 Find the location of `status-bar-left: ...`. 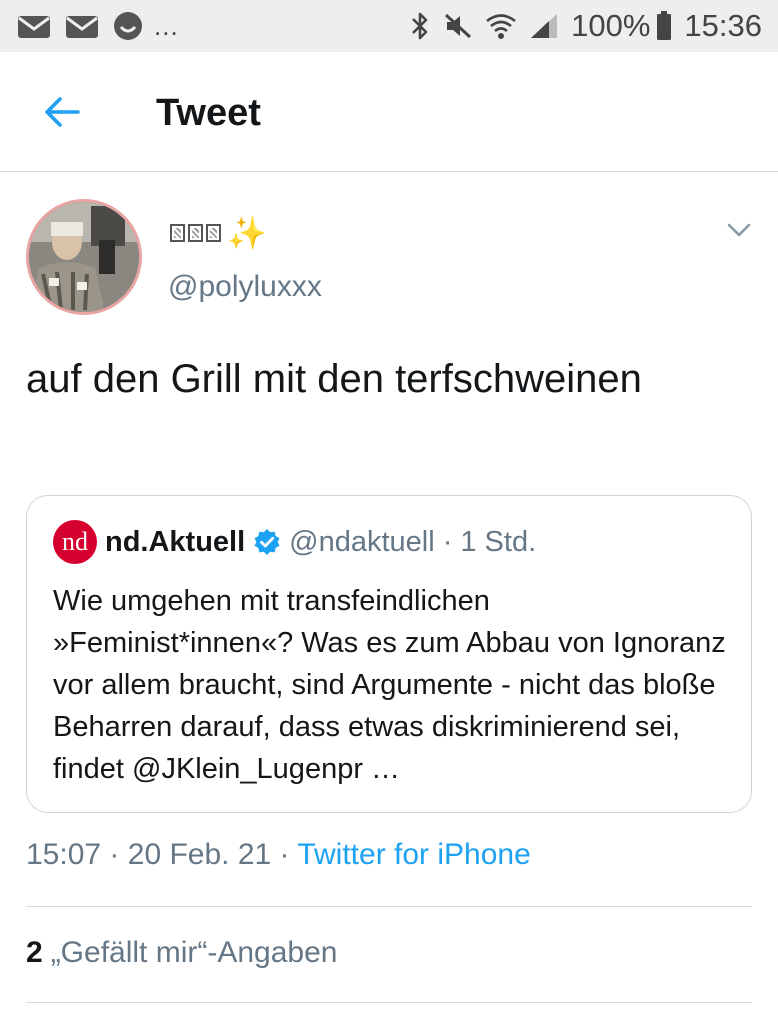

status-bar-left: ... is located at coordinates (97, 26).